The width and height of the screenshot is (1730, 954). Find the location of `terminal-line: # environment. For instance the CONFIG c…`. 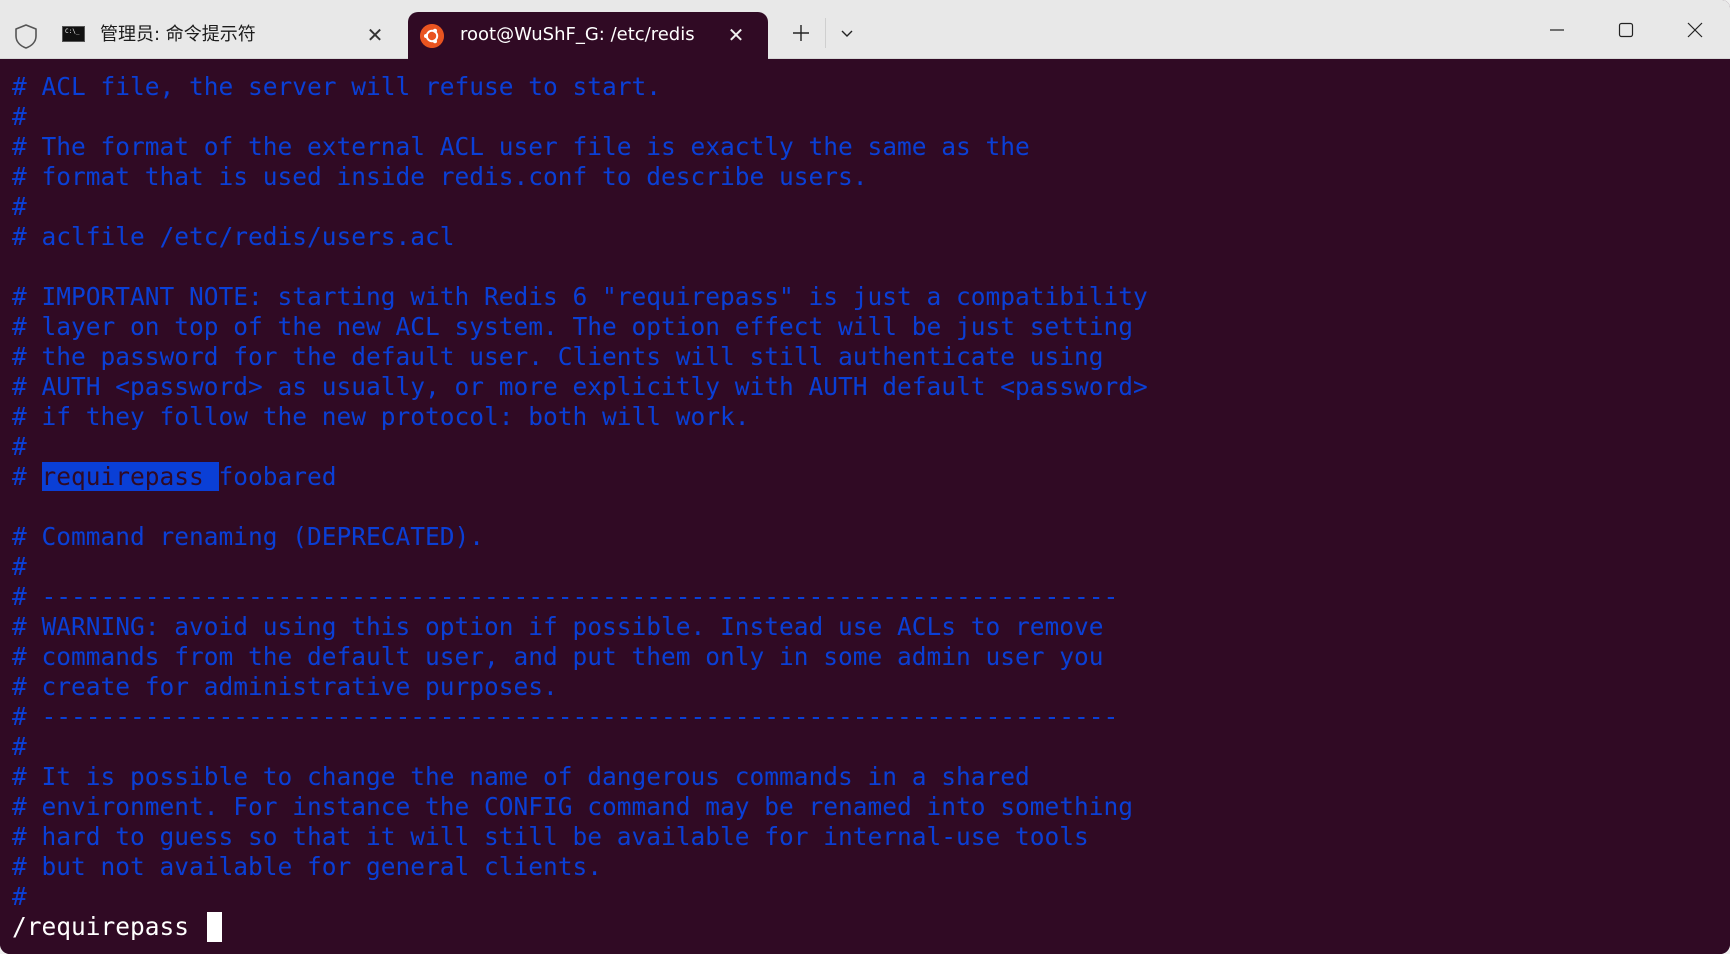

terminal-line: # environment. For instance the CONFIG c… is located at coordinates (573, 806).